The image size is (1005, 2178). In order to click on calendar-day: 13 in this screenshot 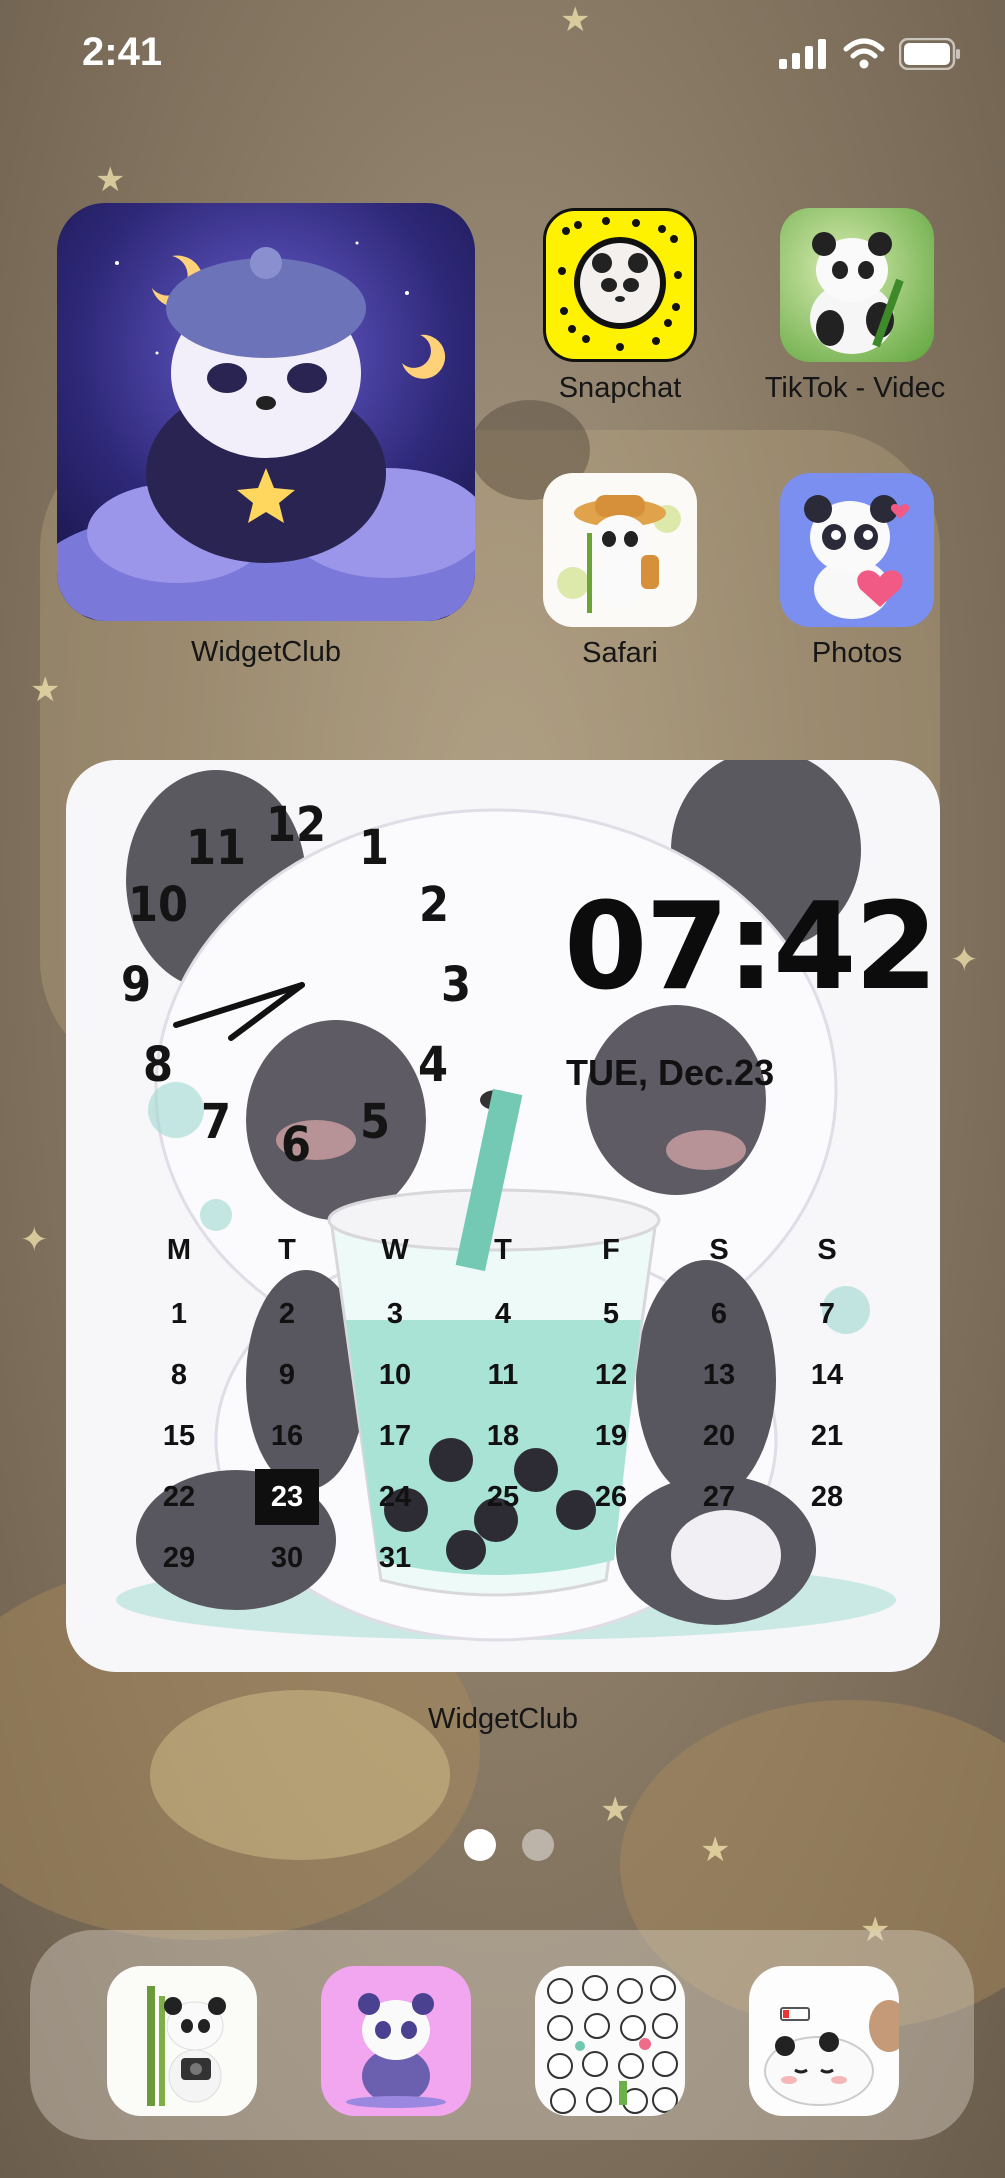, I will do `click(719, 1374)`.